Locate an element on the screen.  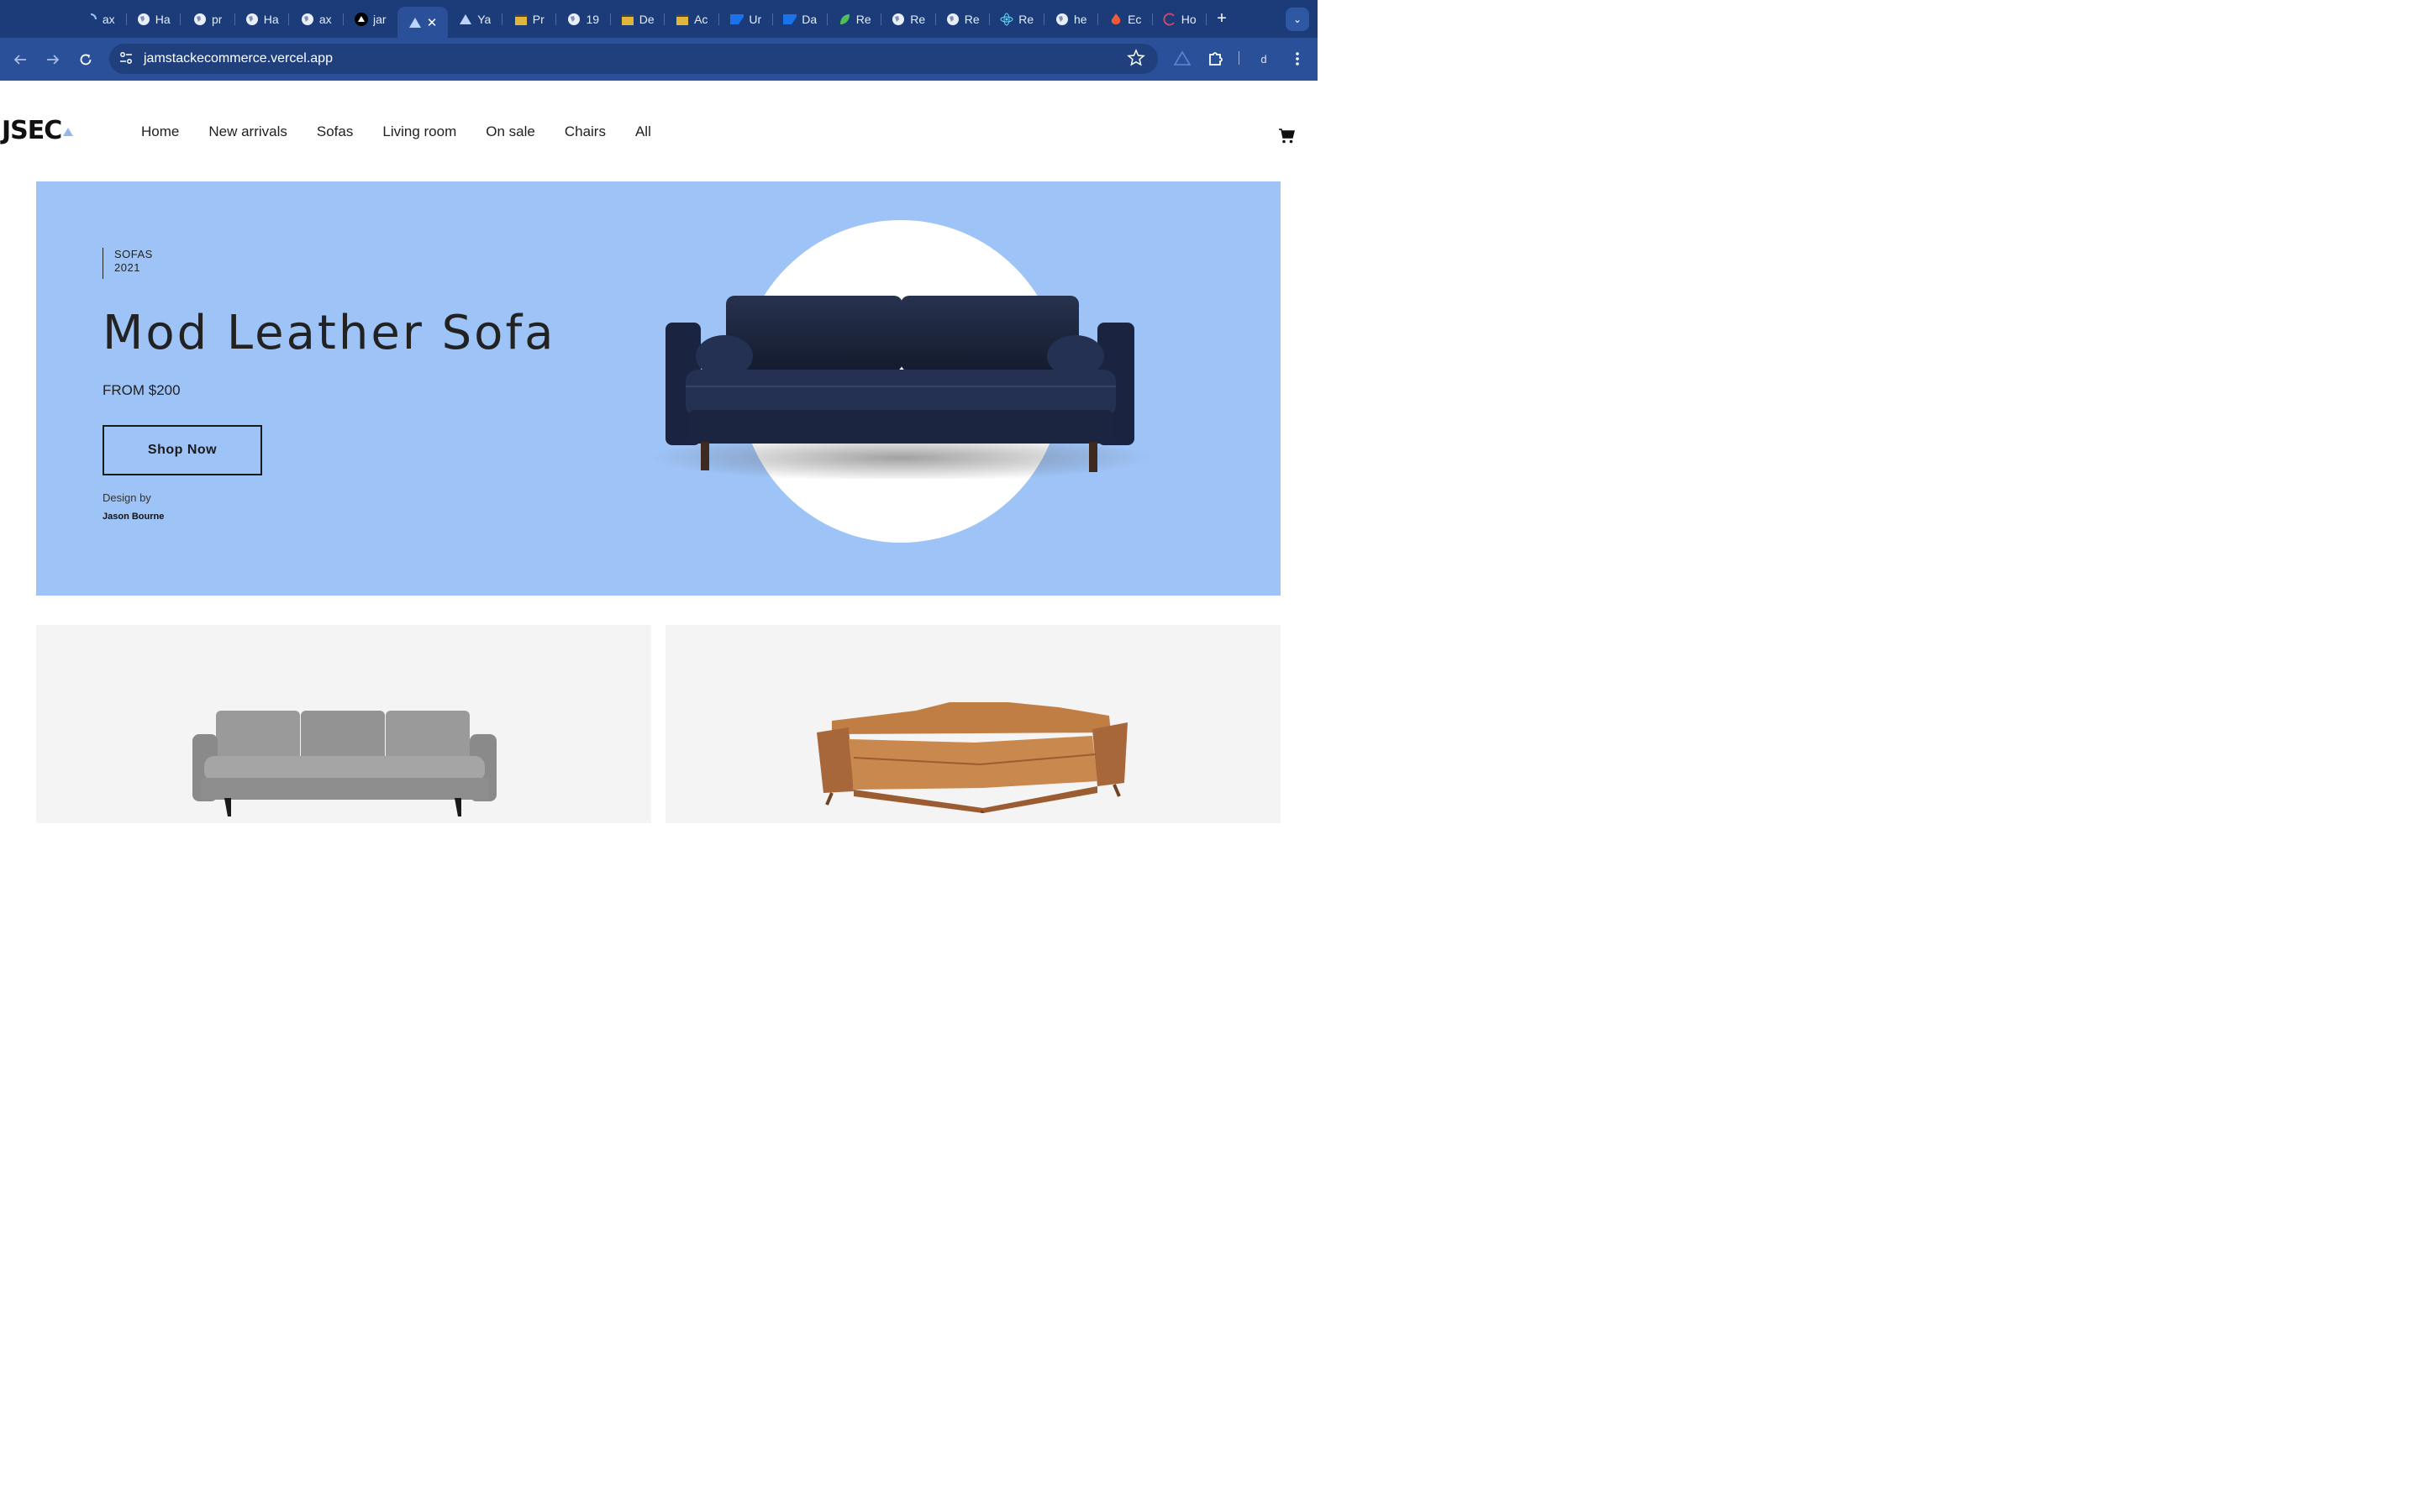
profile-avatar: d is located at coordinates (1264, 59).